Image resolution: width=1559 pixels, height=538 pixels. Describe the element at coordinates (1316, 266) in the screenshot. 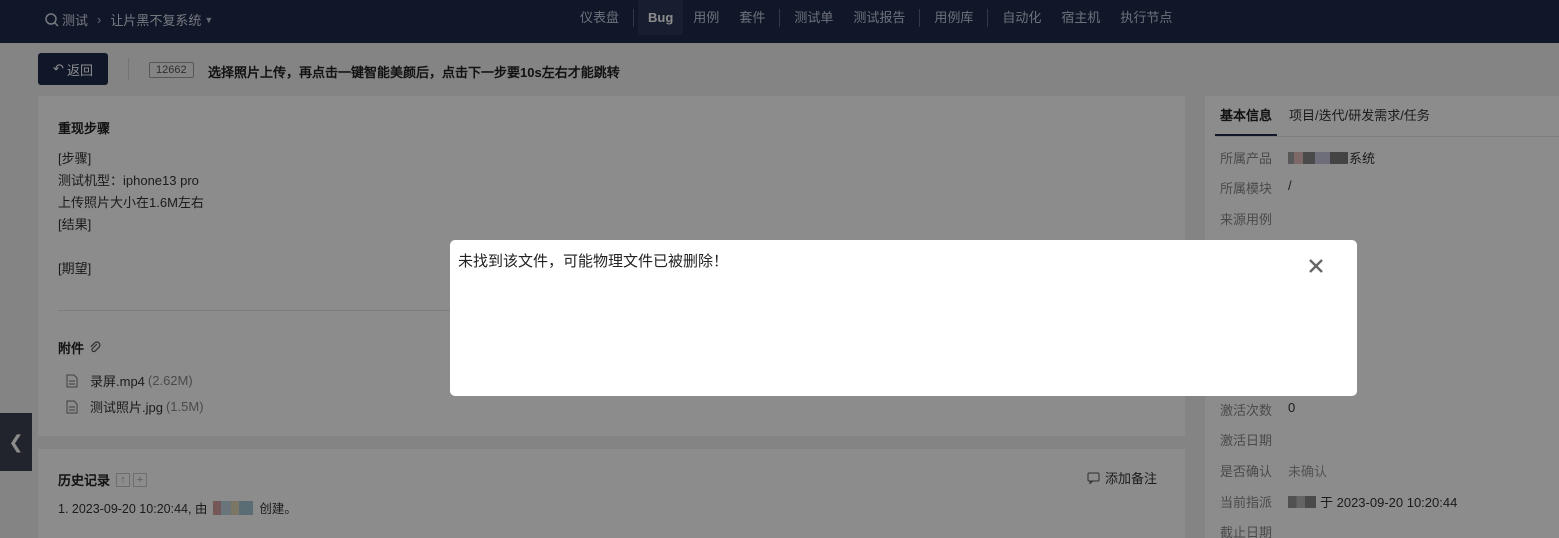

I see `close-icon` at that location.